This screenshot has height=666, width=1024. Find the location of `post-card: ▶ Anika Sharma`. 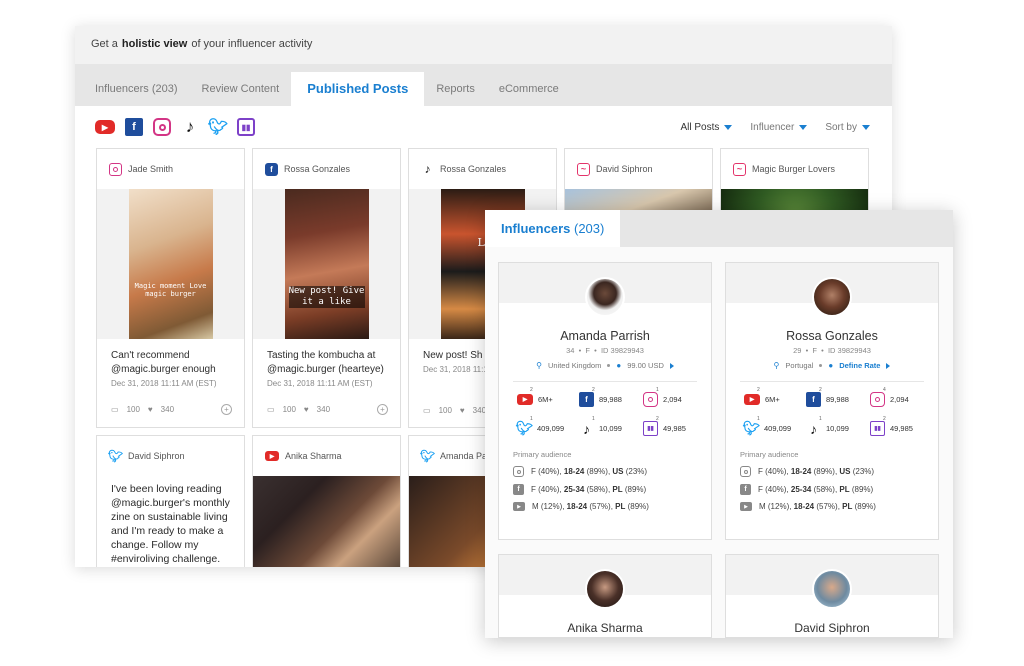

post-card: ▶ Anika Sharma is located at coordinates (326, 501).